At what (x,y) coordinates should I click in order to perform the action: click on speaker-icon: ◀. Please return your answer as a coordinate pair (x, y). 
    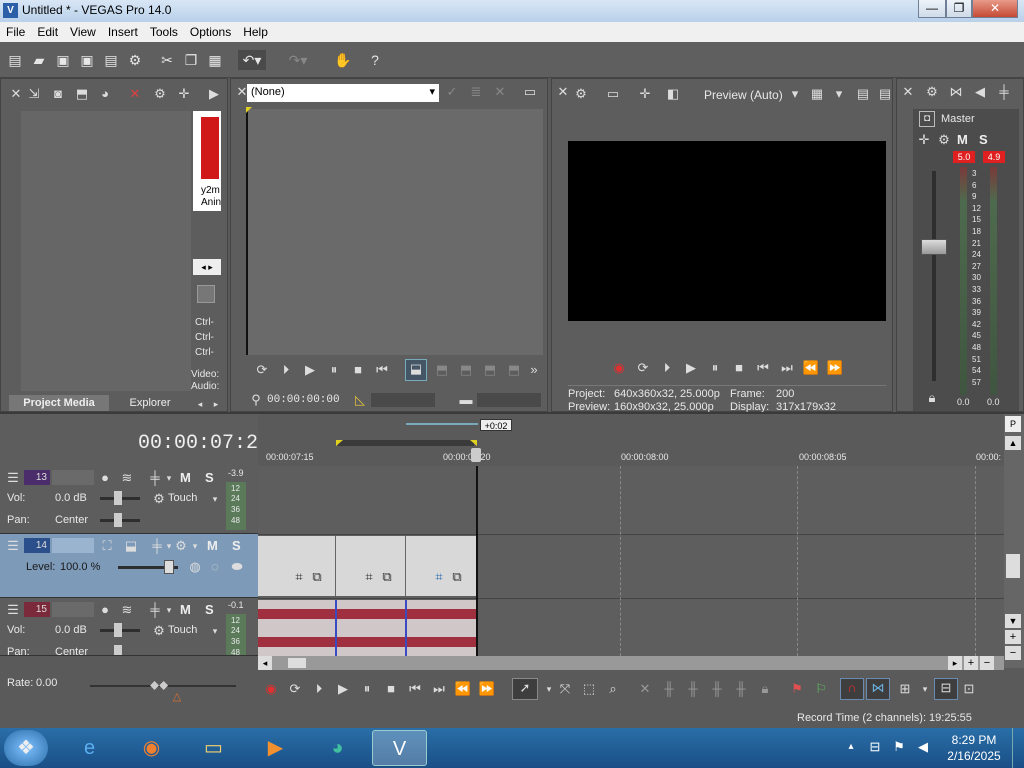
    Looking at the image, I should click on (980, 92).